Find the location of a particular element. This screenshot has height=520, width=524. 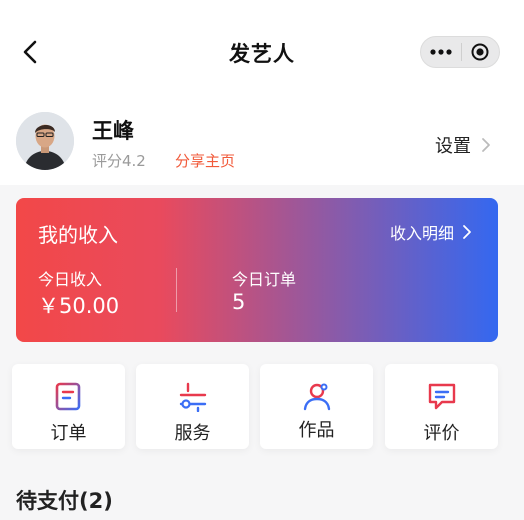

shortcut-label: 订单 is located at coordinates (68, 433).